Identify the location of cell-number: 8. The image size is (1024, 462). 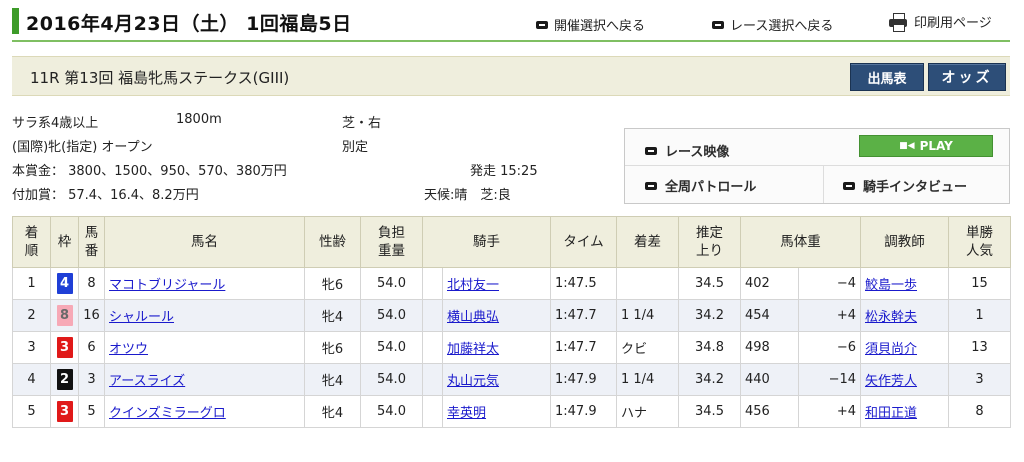
(91, 283).